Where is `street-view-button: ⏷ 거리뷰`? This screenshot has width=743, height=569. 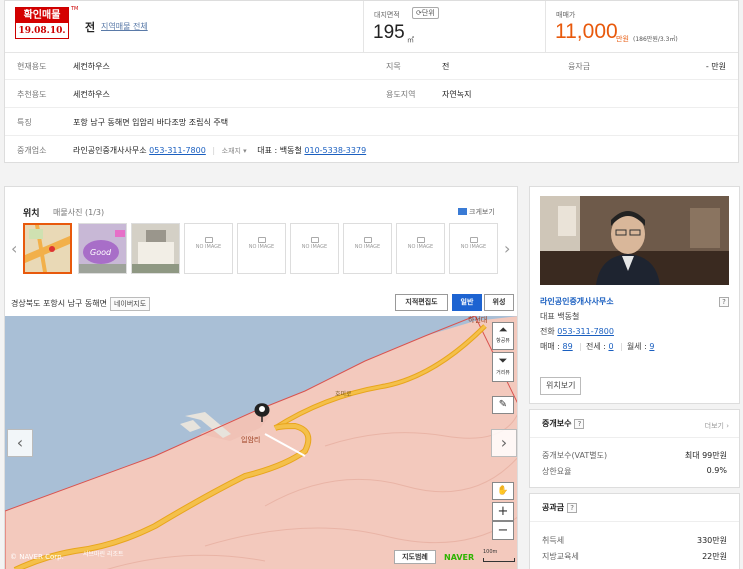 street-view-button: ⏷ 거리뷰 is located at coordinates (503, 367).